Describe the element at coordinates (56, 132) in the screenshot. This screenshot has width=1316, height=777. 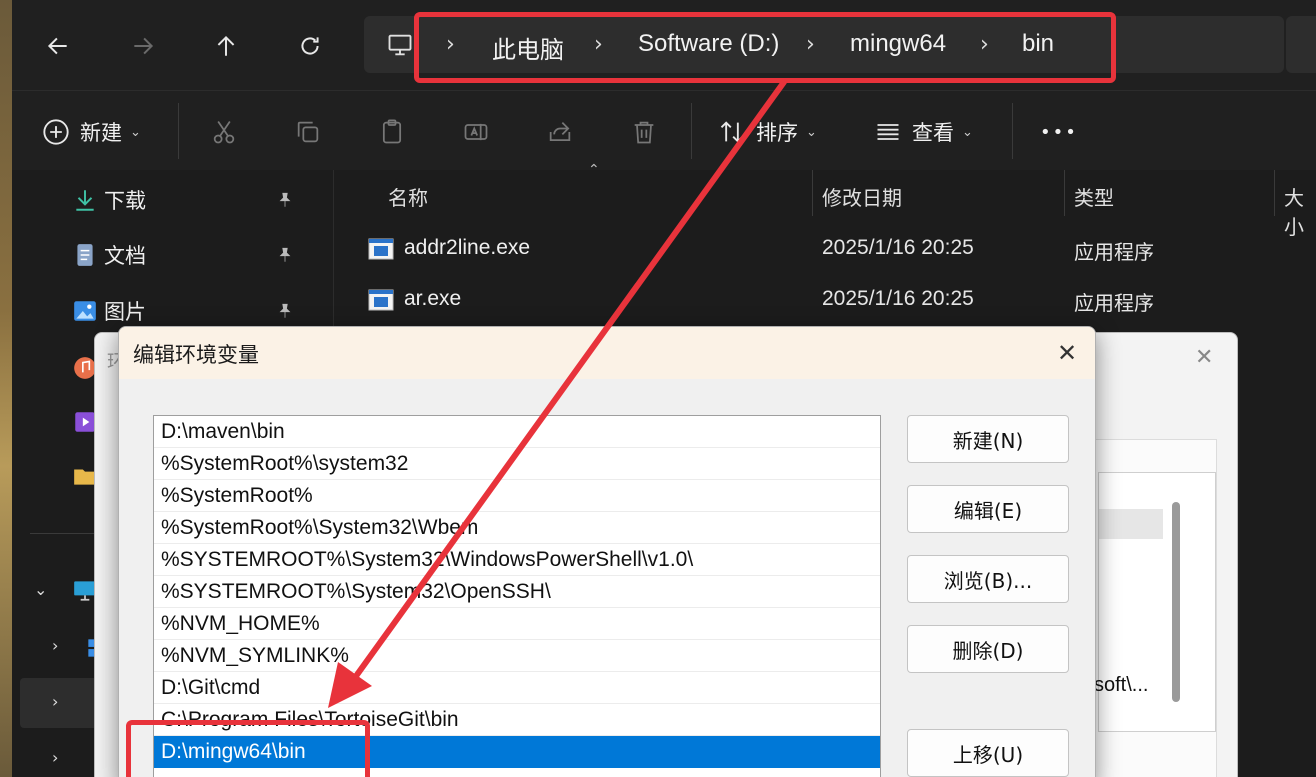
I see `plus-circle-icon` at that location.